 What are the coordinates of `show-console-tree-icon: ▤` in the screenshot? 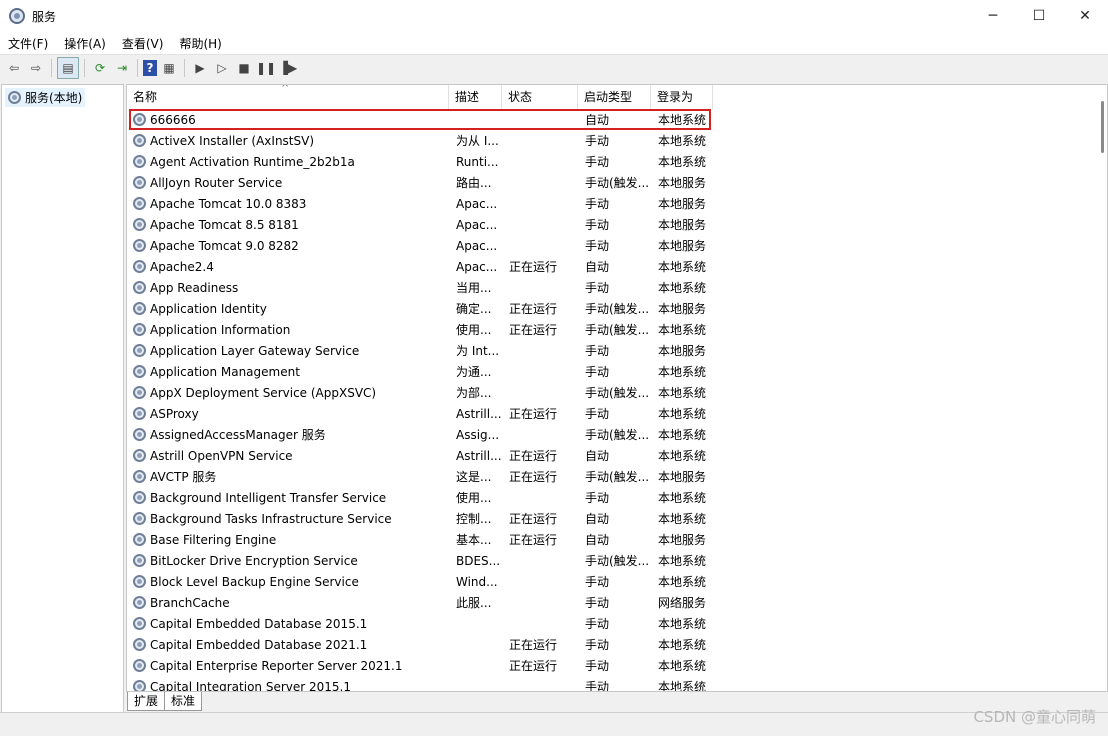 It's located at (68, 68).